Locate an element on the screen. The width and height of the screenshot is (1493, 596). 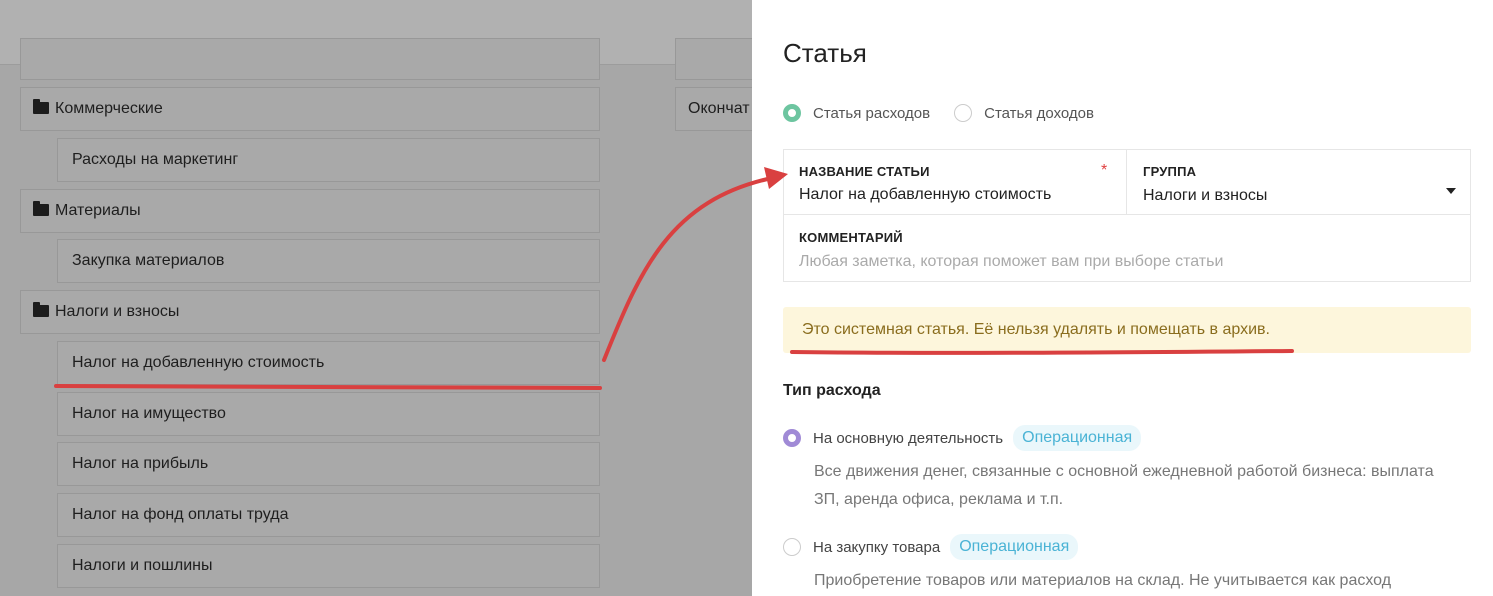
side-item-partial is located at coordinates (713, 59).